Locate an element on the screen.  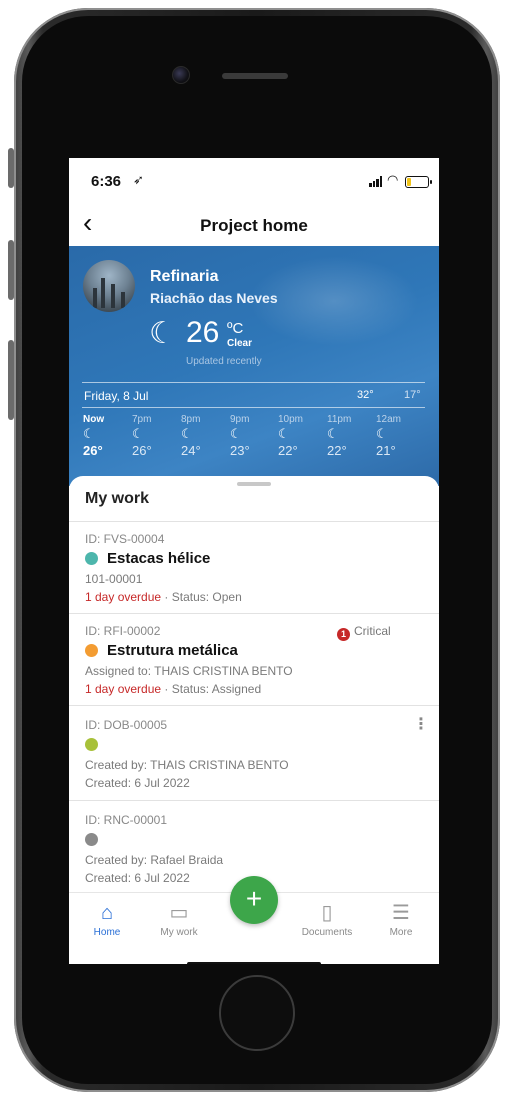
project-photo is located at coordinates (109, 286).